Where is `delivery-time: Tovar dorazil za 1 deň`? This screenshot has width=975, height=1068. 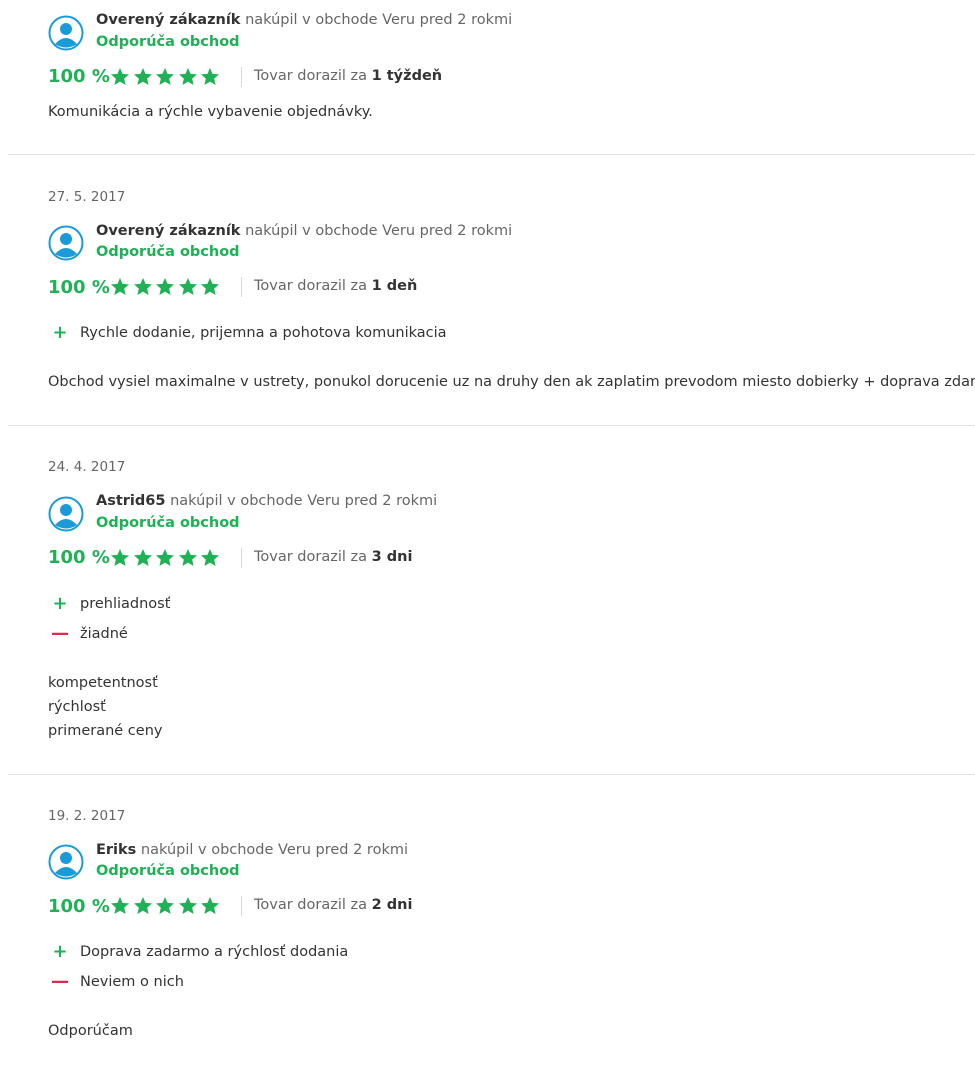
delivery-time: Tovar dorazil za 1 deň is located at coordinates (335, 286).